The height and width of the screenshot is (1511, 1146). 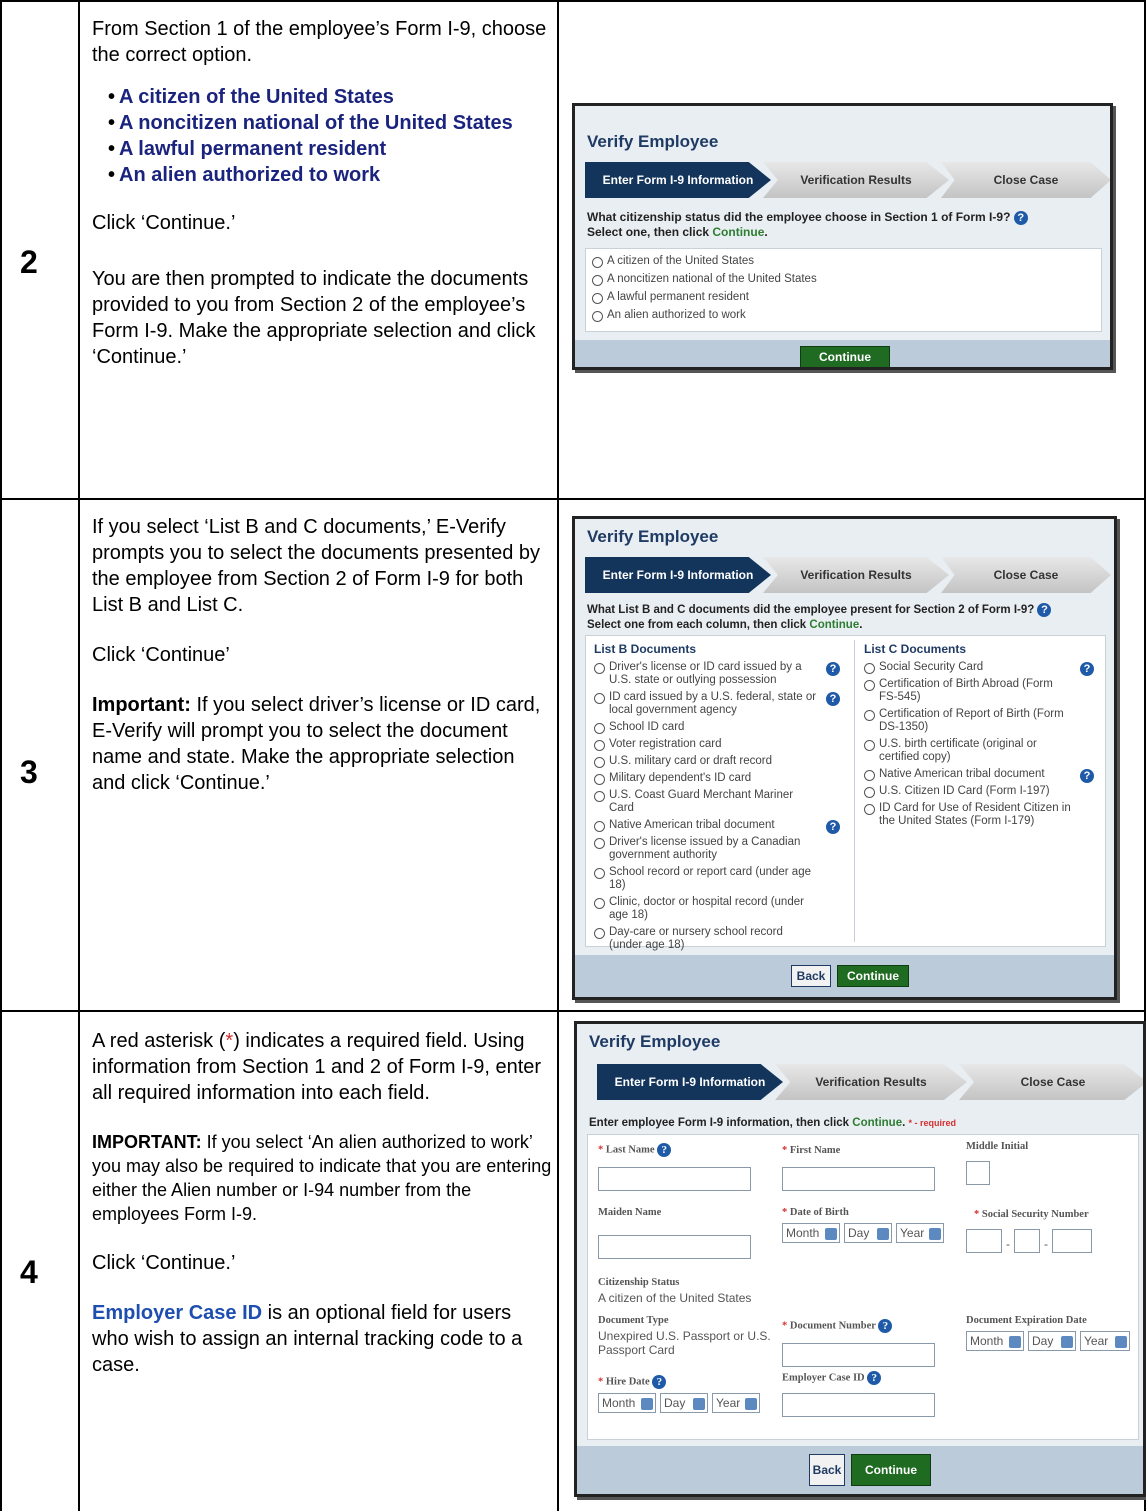 I want to click on hire-year-select: Year, so click(x=736, y=1403).